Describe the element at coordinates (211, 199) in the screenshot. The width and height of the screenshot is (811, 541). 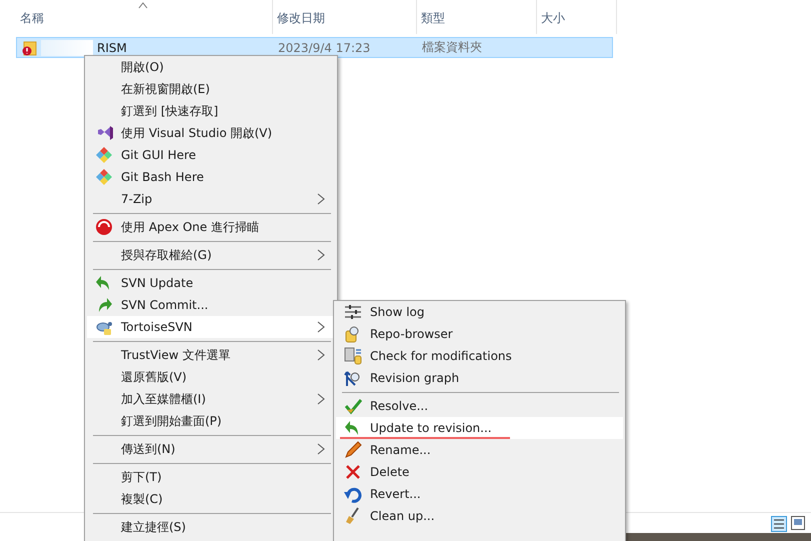
I see `menu-item: 7-Zip` at that location.